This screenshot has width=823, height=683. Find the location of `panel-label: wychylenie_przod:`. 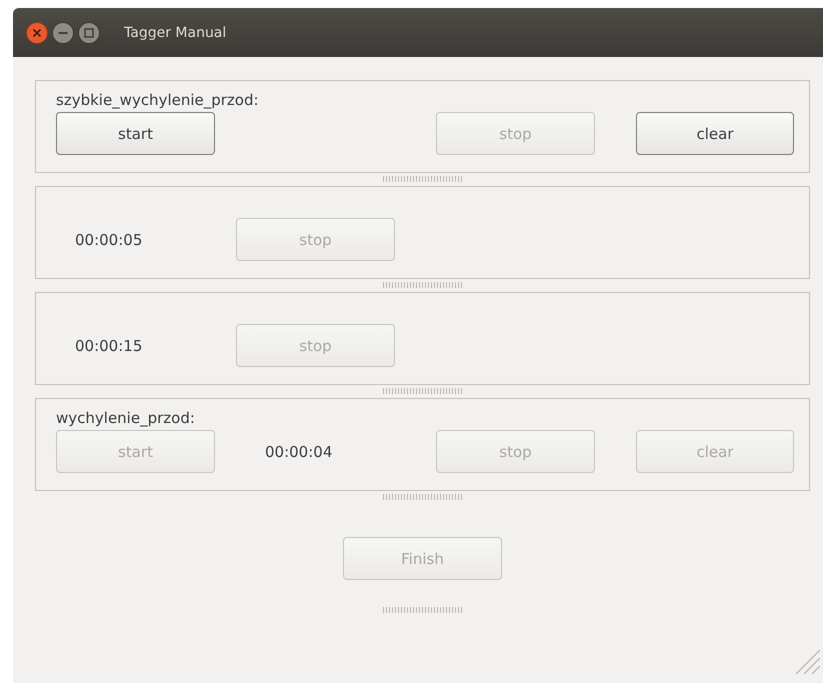

panel-label: wychylenie_przod: is located at coordinates (126, 419).